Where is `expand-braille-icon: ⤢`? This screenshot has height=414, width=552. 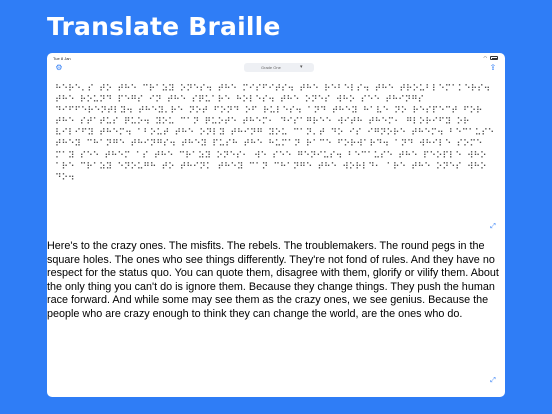 expand-braille-icon: ⤢ is located at coordinates (493, 227).